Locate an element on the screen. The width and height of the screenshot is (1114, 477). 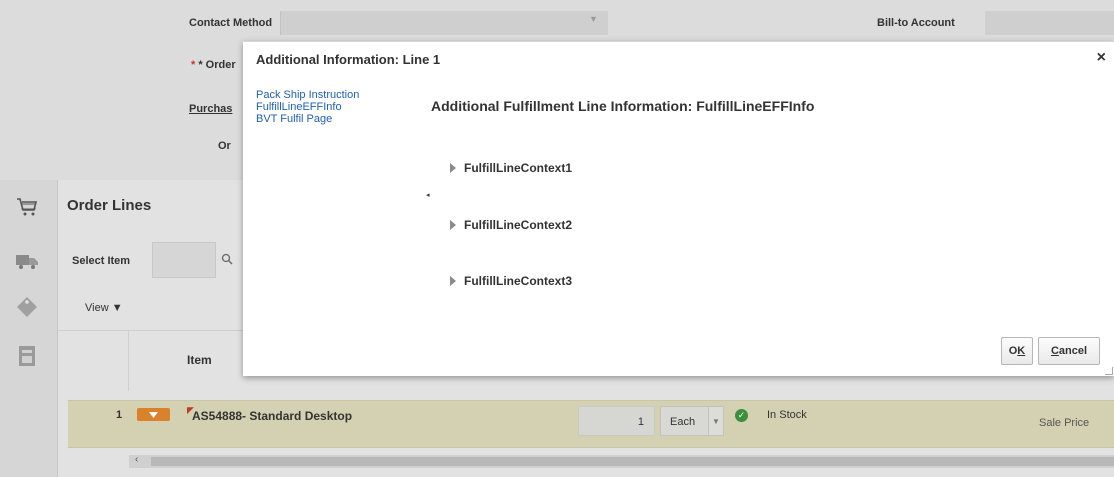
bill-to-account-label: Bill-to Account is located at coordinates (916, 23).